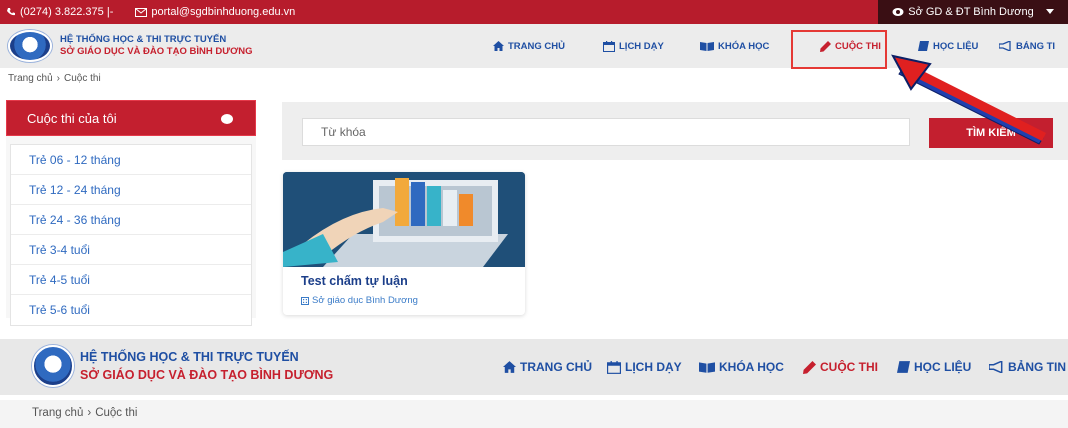 The image size is (1068, 428). Describe the element at coordinates (11, 12) in the screenshot. I see `phone-icon` at that location.